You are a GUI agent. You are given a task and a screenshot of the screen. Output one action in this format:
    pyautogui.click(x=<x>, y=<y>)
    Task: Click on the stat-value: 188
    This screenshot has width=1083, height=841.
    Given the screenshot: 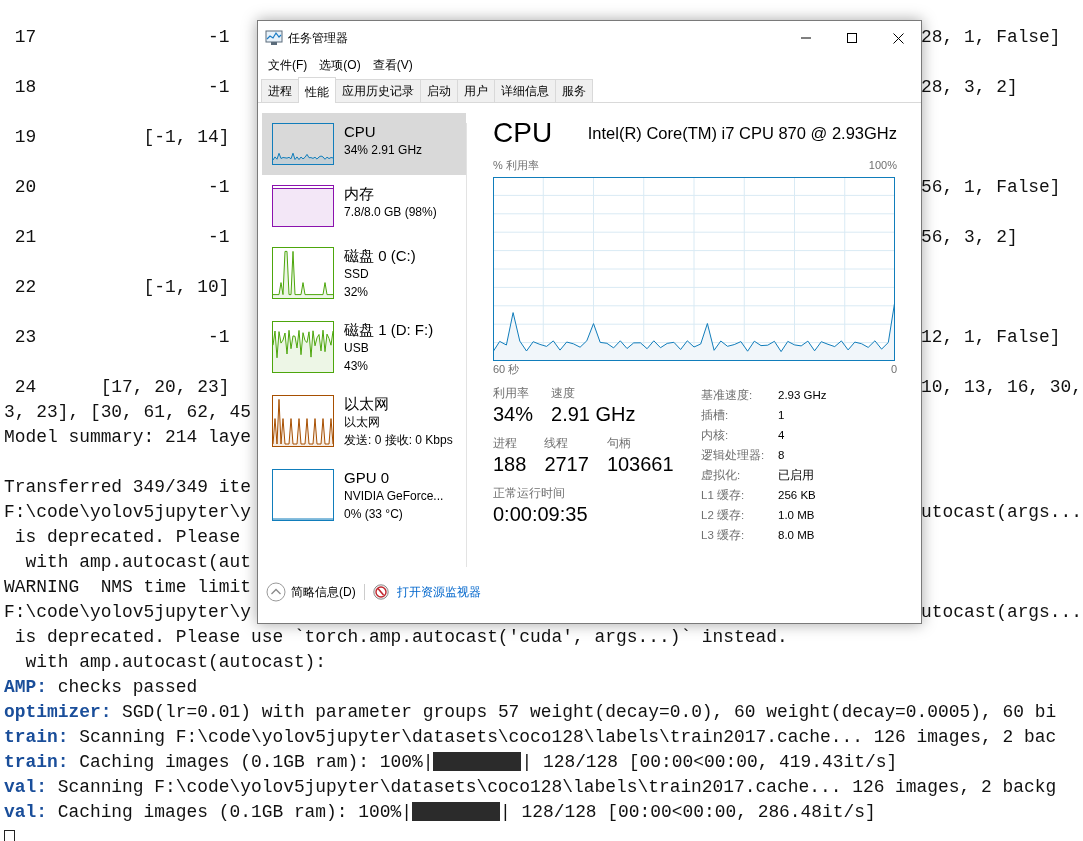 What is the action you would take?
    pyautogui.click(x=510, y=464)
    